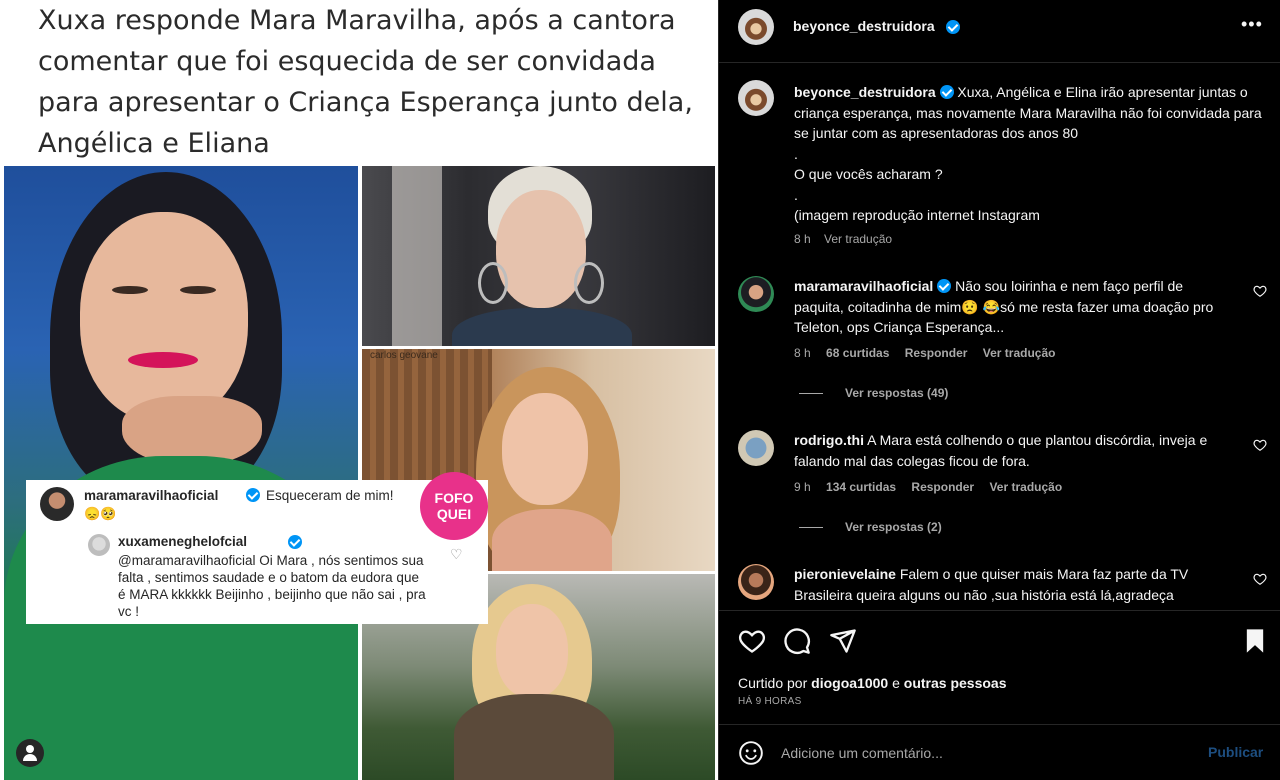  I want to click on caption-username: beyonce_destruidora, so click(865, 92).